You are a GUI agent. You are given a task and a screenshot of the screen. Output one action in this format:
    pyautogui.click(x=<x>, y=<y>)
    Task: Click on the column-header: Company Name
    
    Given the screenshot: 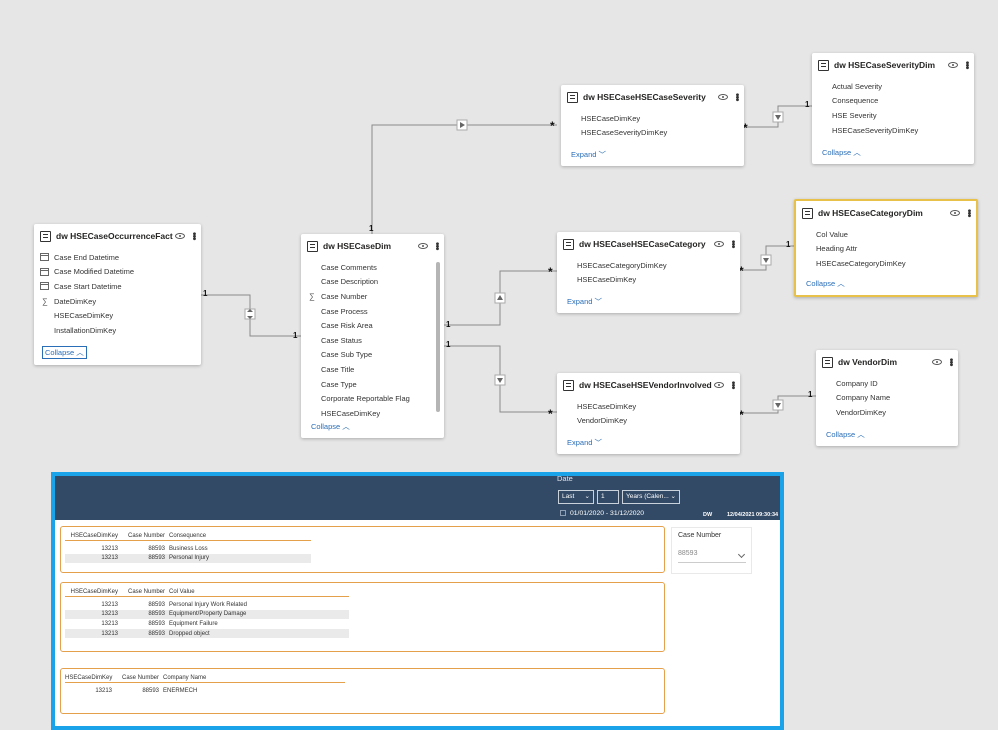 What is the action you would take?
    pyautogui.click(x=253, y=678)
    